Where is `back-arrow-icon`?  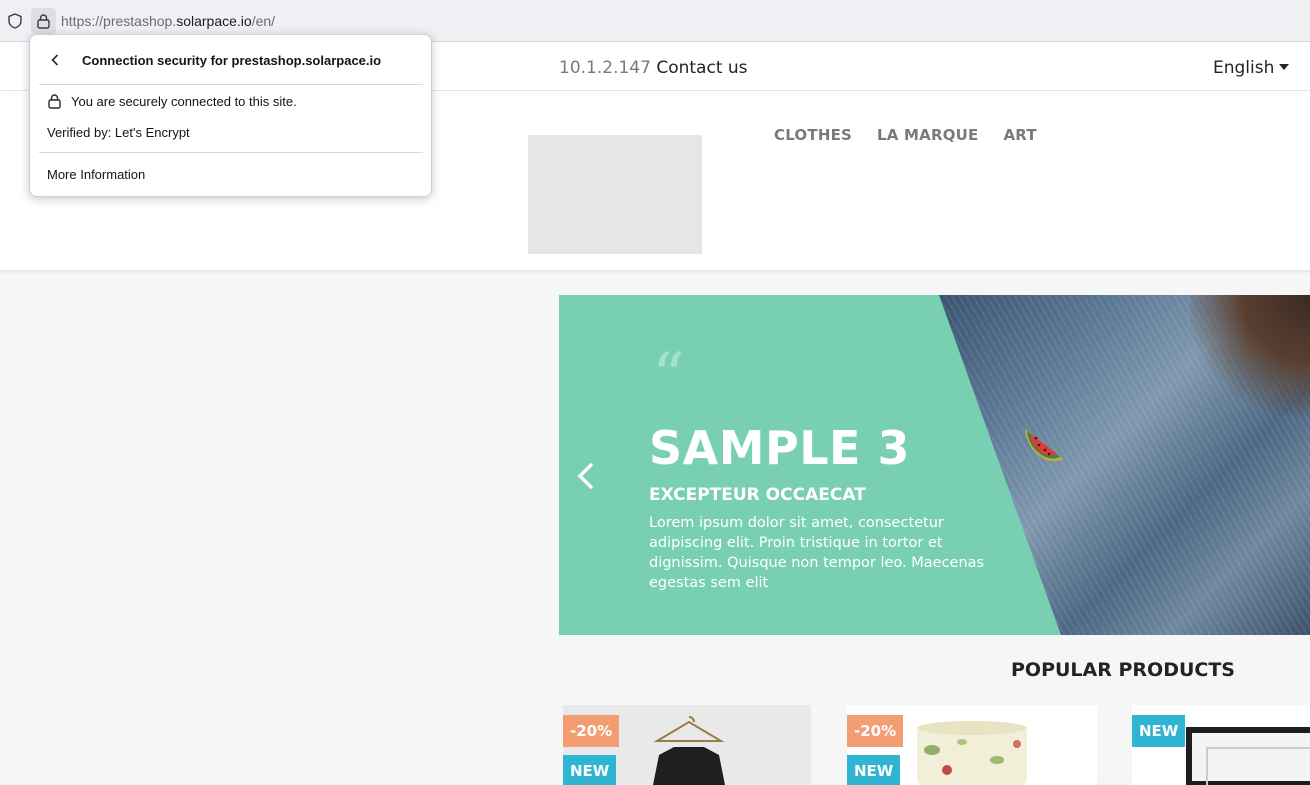
back-arrow-icon is located at coordinates (55, 60).